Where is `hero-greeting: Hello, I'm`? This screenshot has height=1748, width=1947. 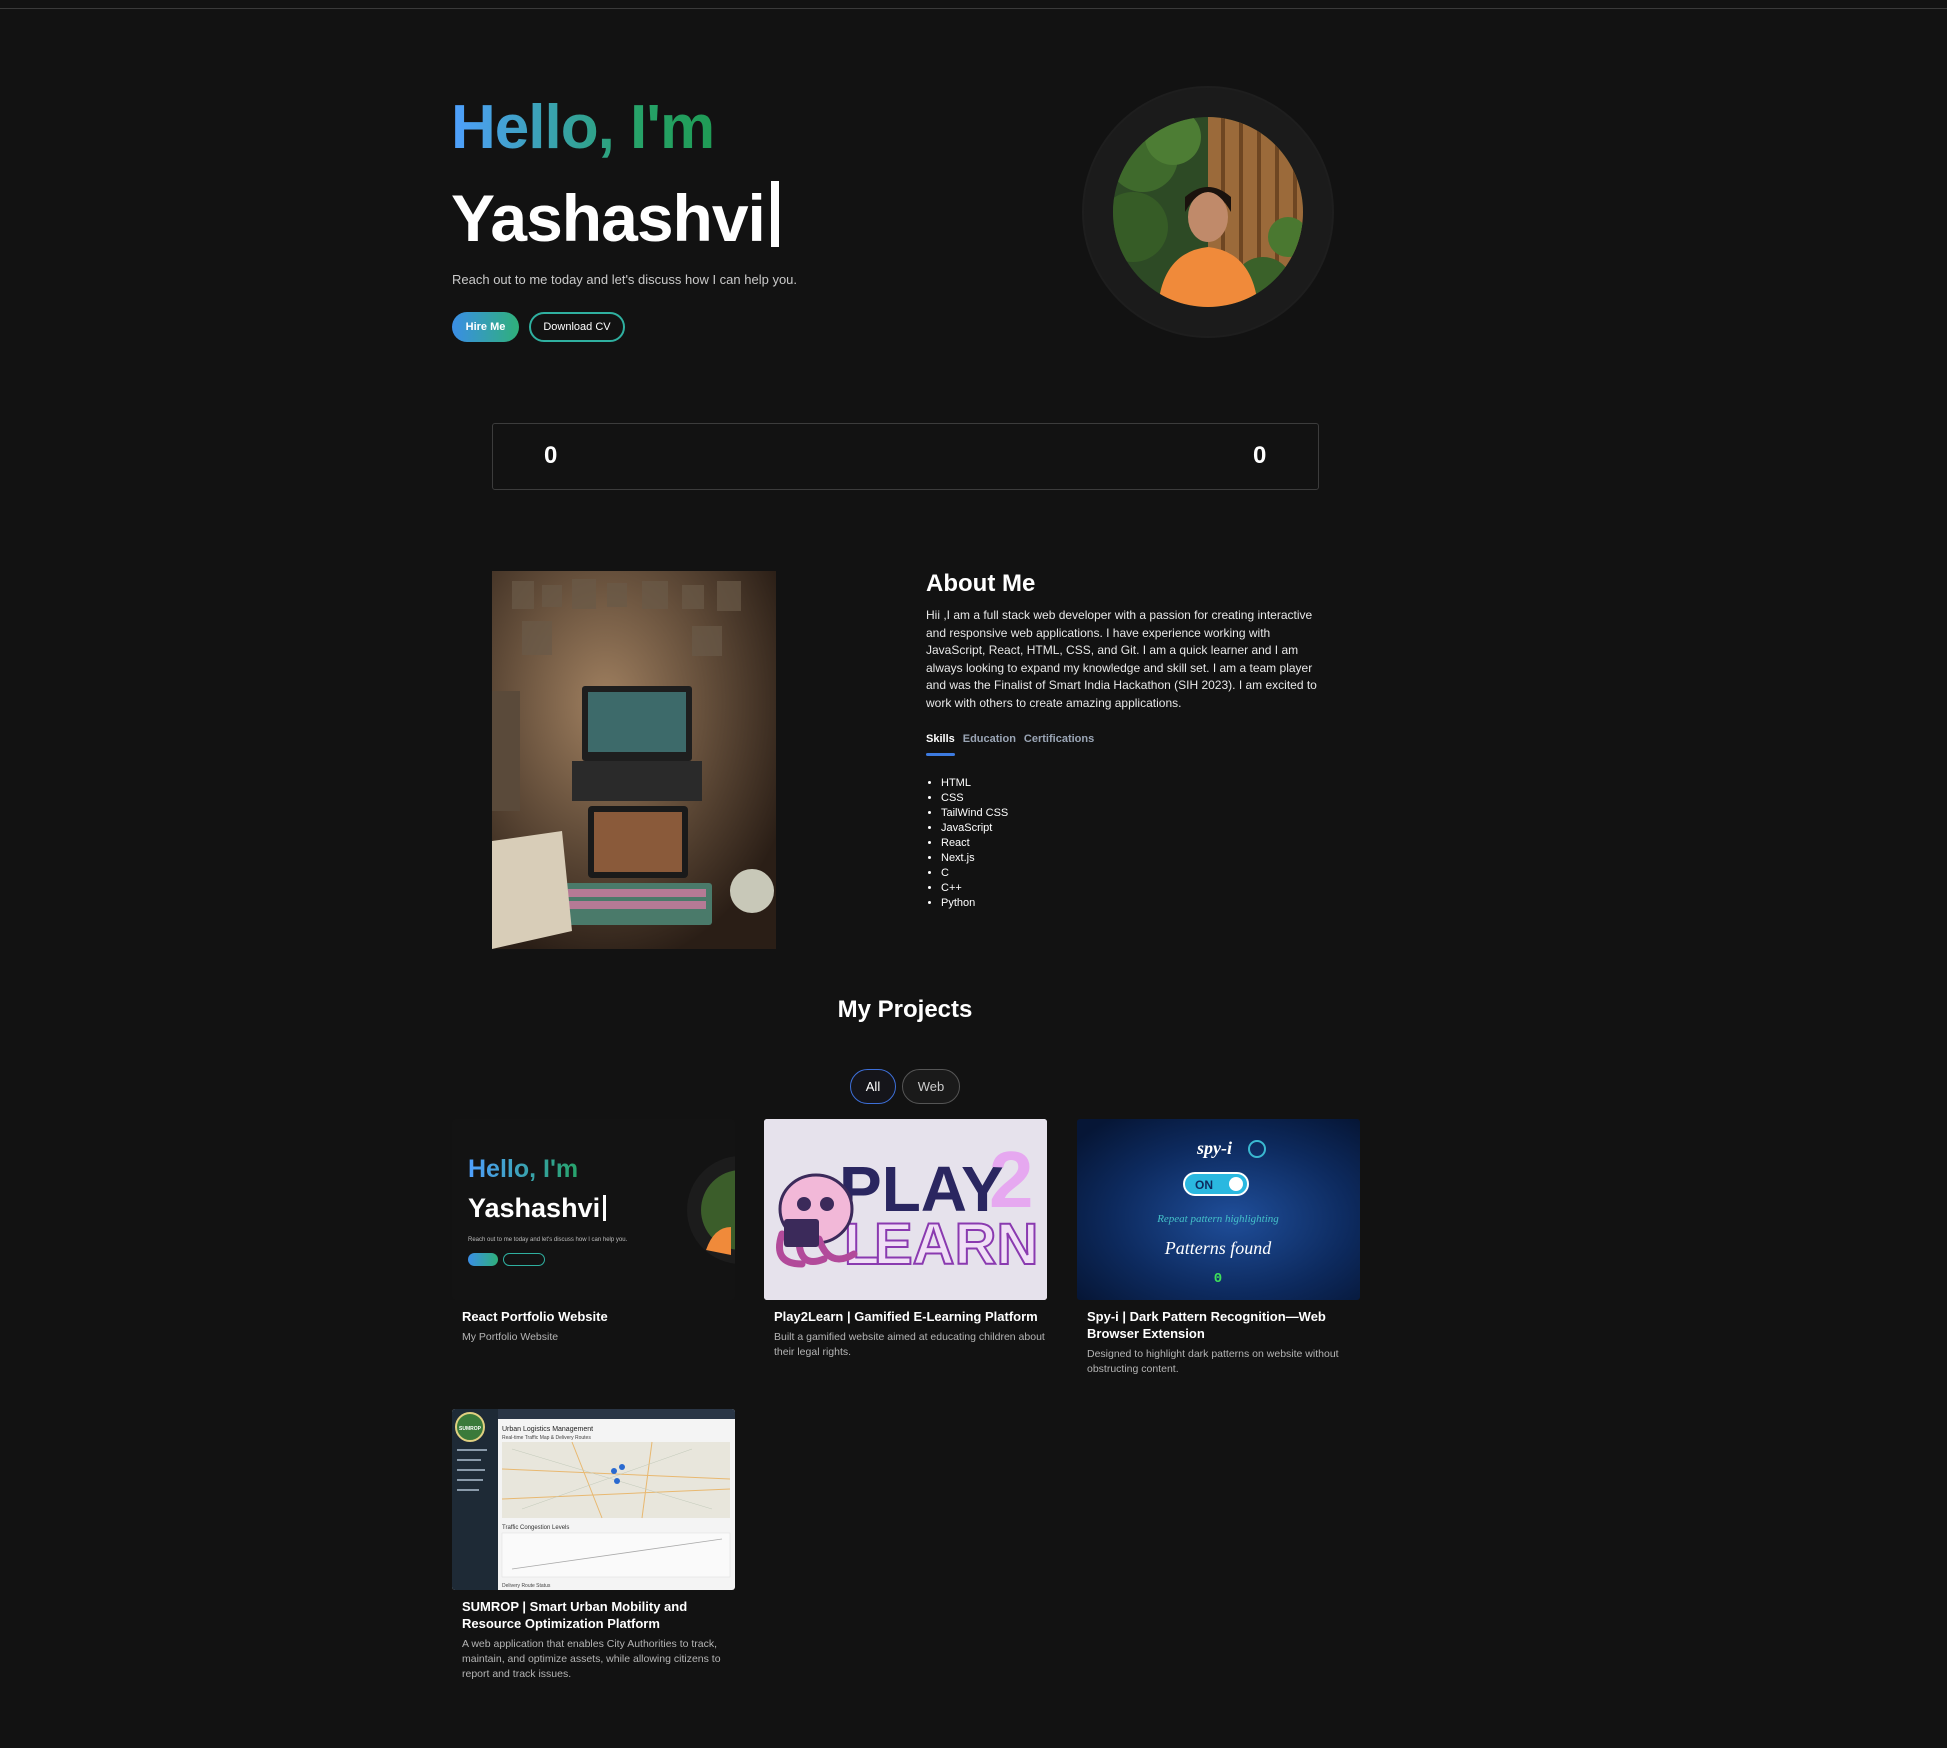 hero-greeting: Hello, I'm is located at coordinates (583, 128).